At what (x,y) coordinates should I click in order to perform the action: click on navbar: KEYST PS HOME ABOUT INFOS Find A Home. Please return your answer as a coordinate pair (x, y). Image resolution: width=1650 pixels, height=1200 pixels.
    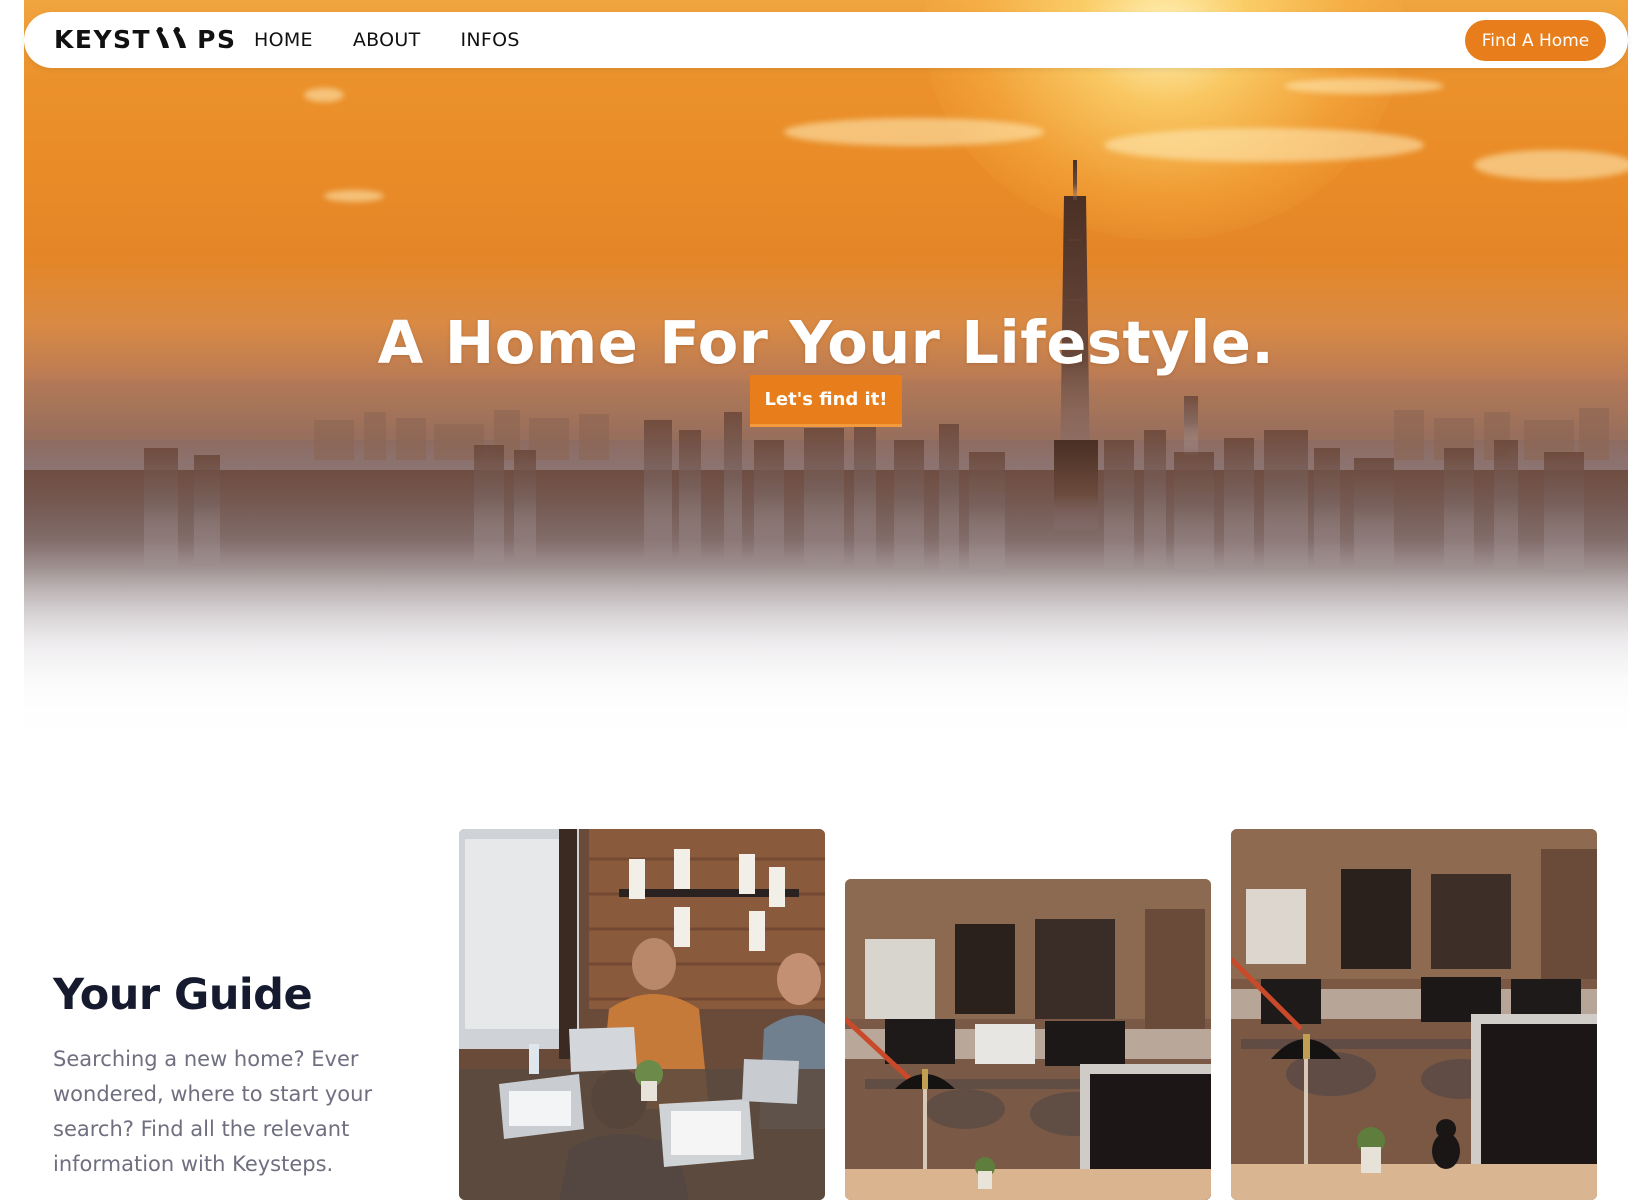
    Looking at the image, I should click on (826, 40).